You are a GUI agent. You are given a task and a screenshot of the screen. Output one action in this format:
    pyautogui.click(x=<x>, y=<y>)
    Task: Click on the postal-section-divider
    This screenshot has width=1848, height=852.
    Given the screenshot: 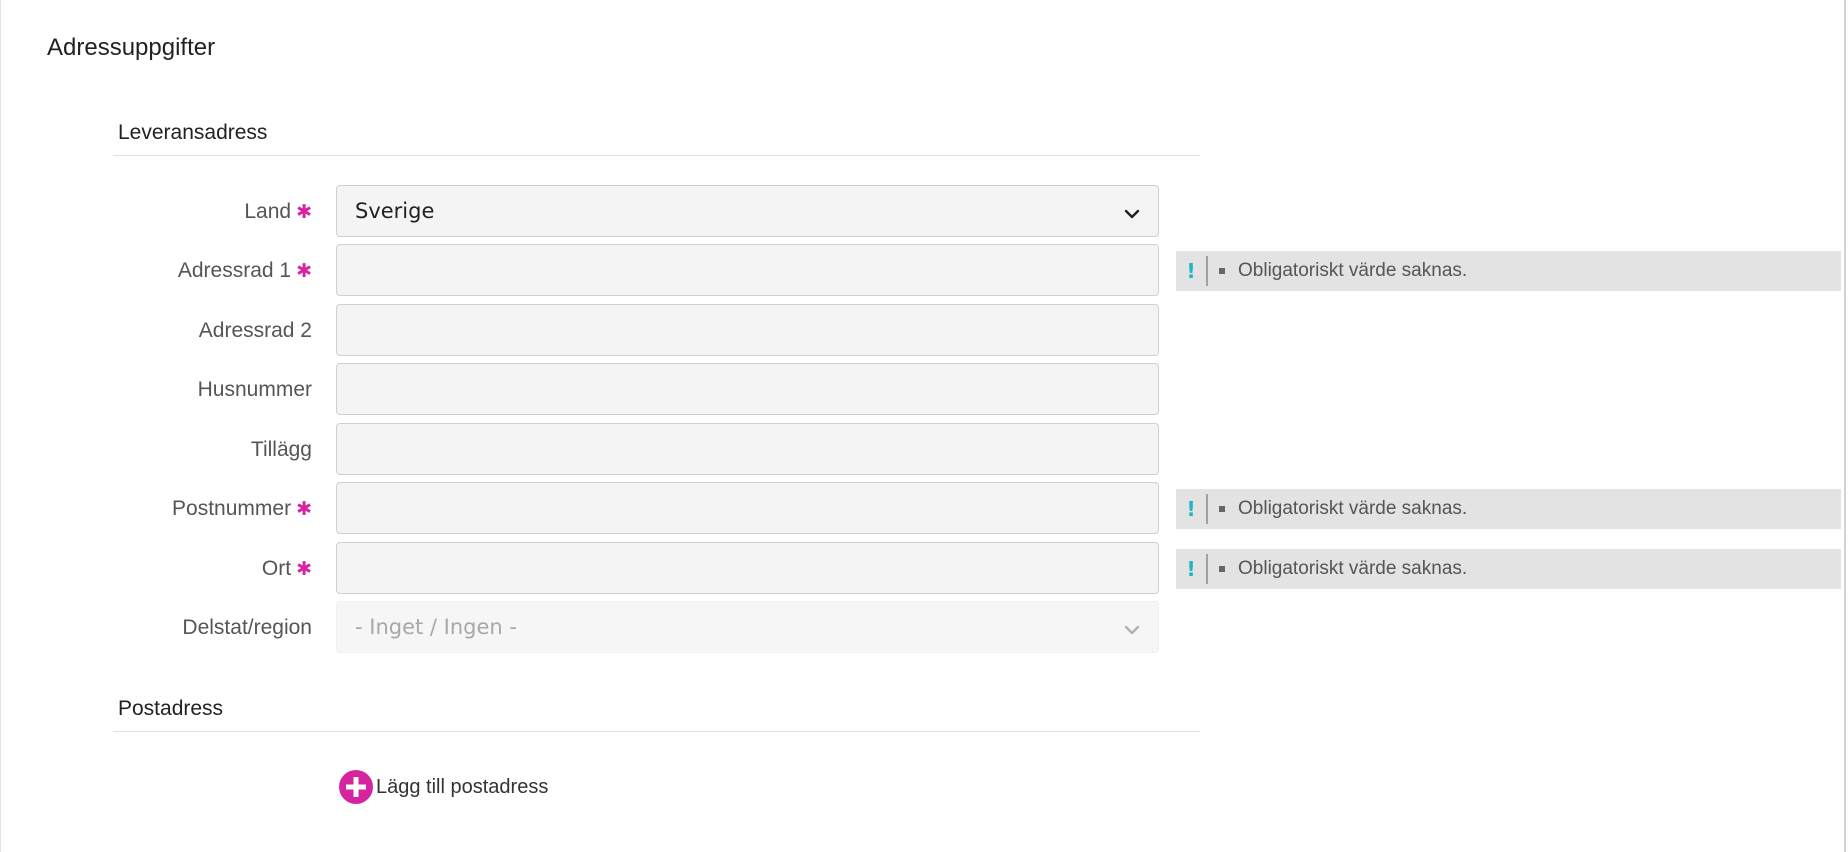 What is the action you would take?
    pyautogui.click(x=656, y=731)
    